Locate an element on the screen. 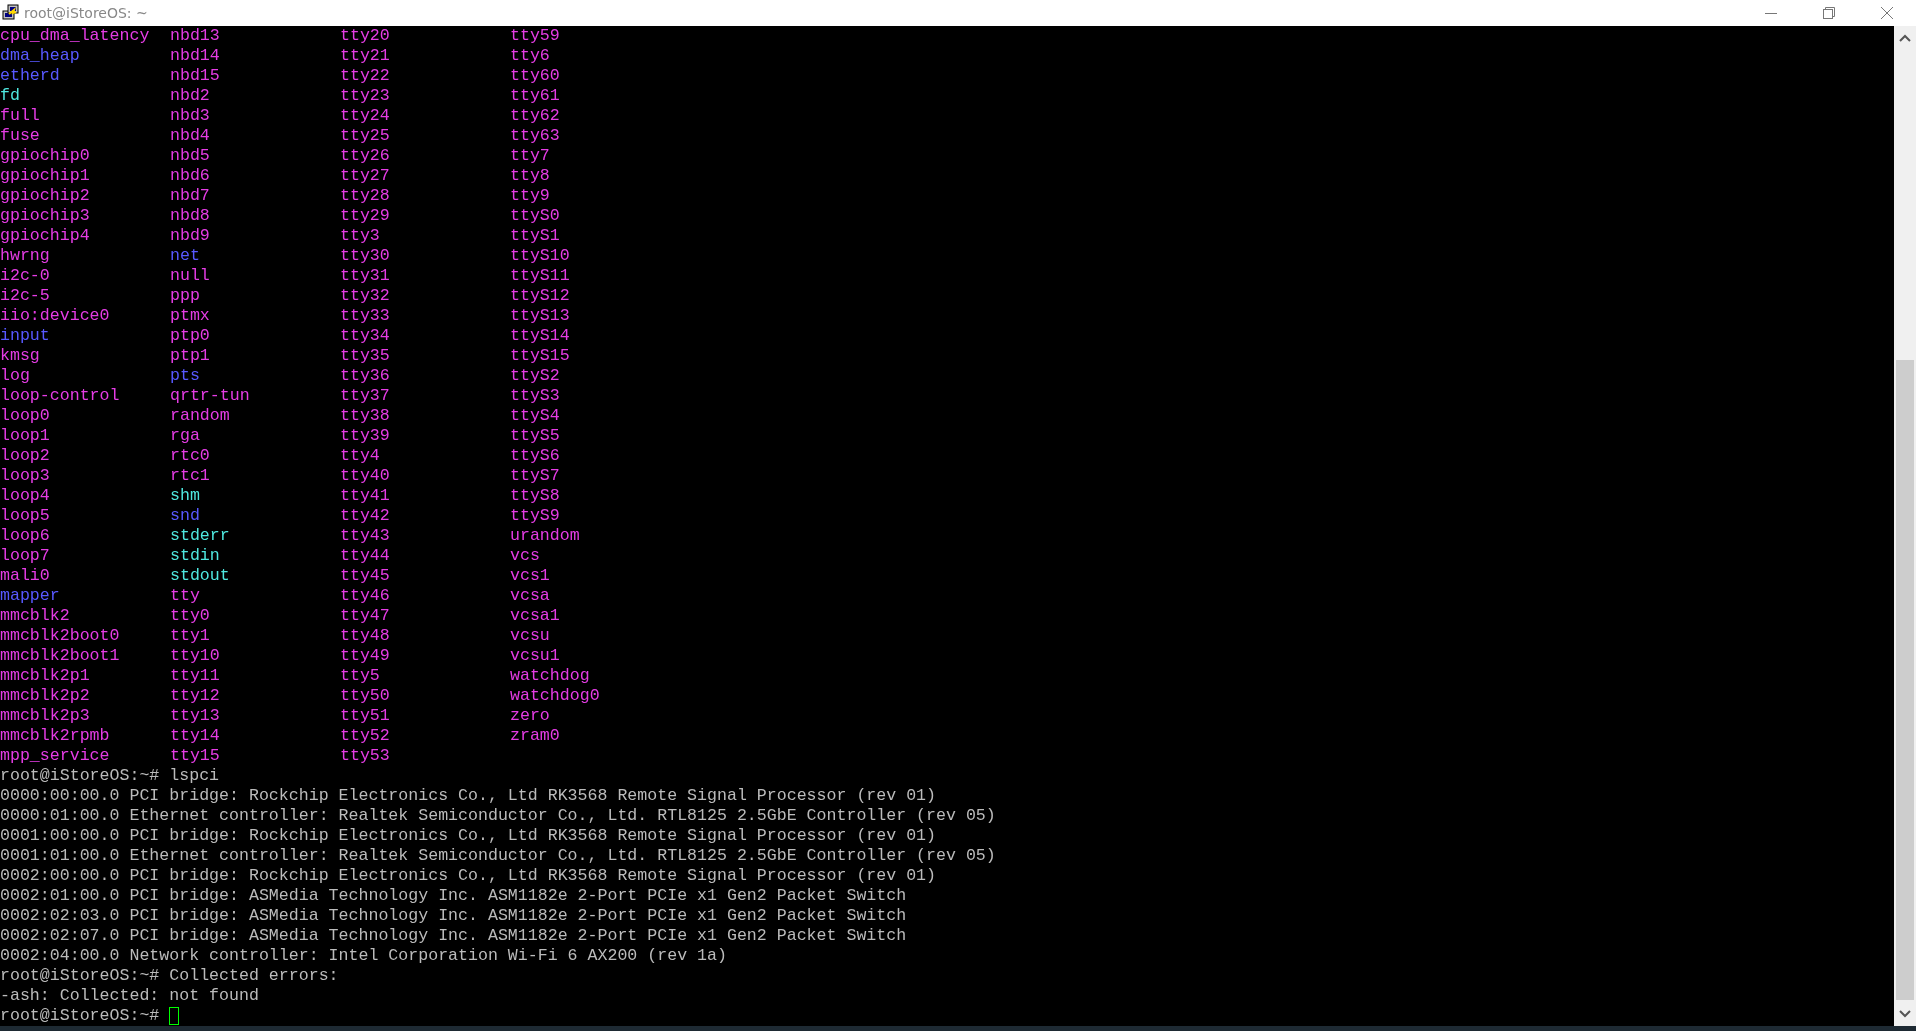 This screenshot has width=1916, height=1031. text-cursor is located at coordinates (174, 1016).